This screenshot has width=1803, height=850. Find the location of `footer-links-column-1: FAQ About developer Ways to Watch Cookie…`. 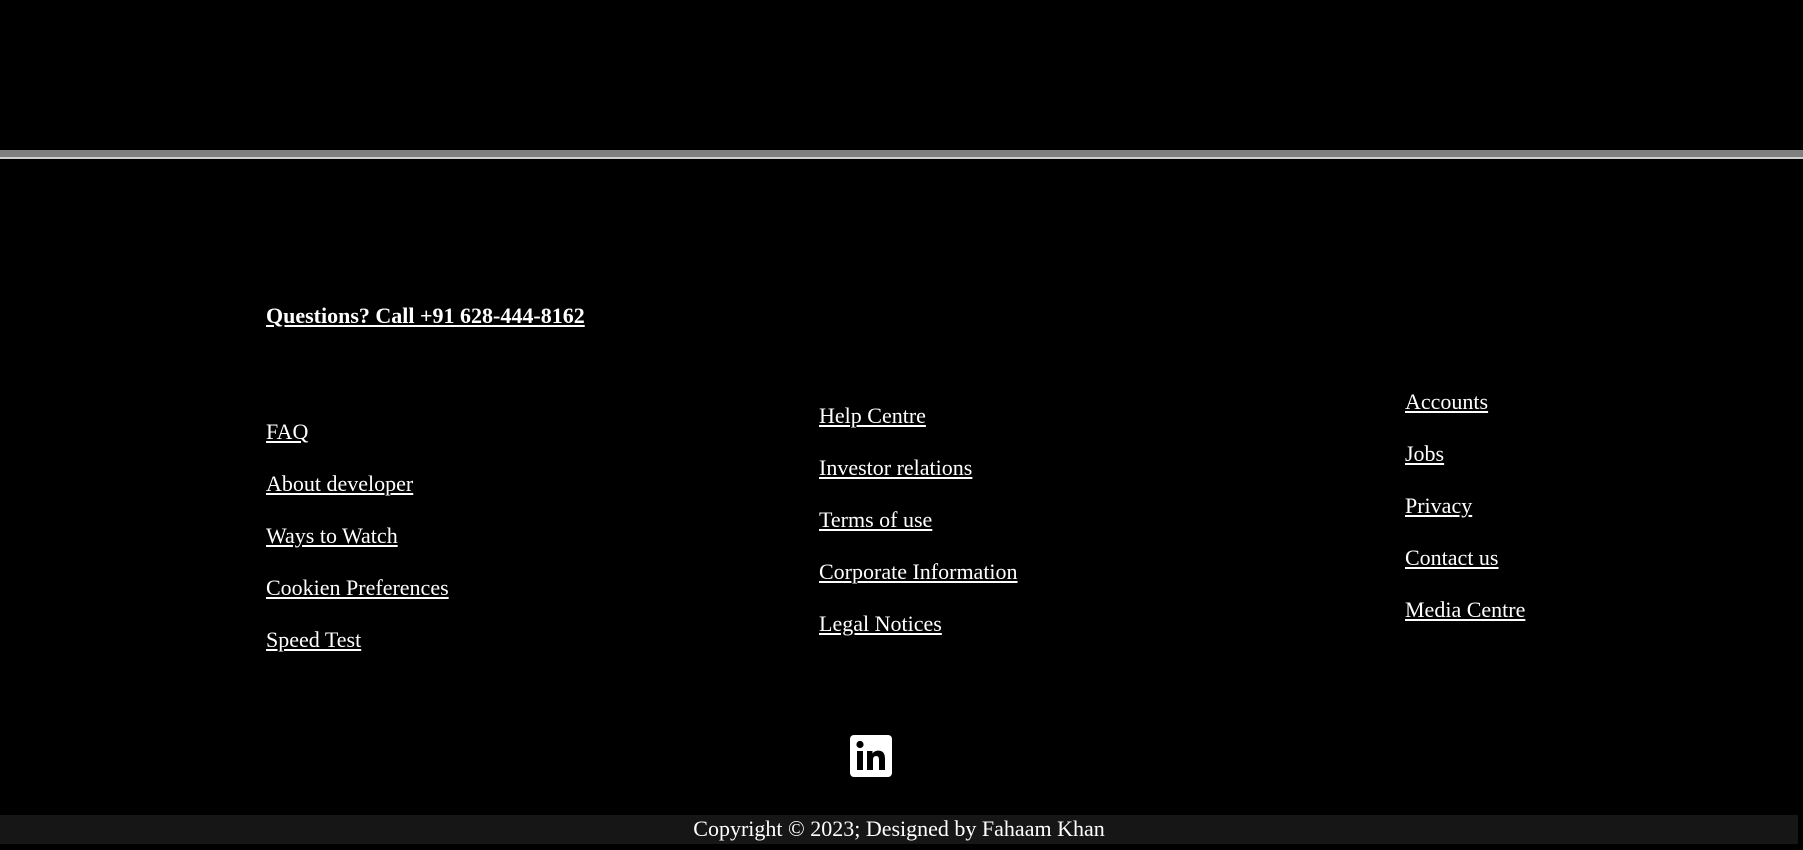

footer-links-column-1: FAQ About developer Ways to Watch Cookie… is located at coordinates (357, 548).